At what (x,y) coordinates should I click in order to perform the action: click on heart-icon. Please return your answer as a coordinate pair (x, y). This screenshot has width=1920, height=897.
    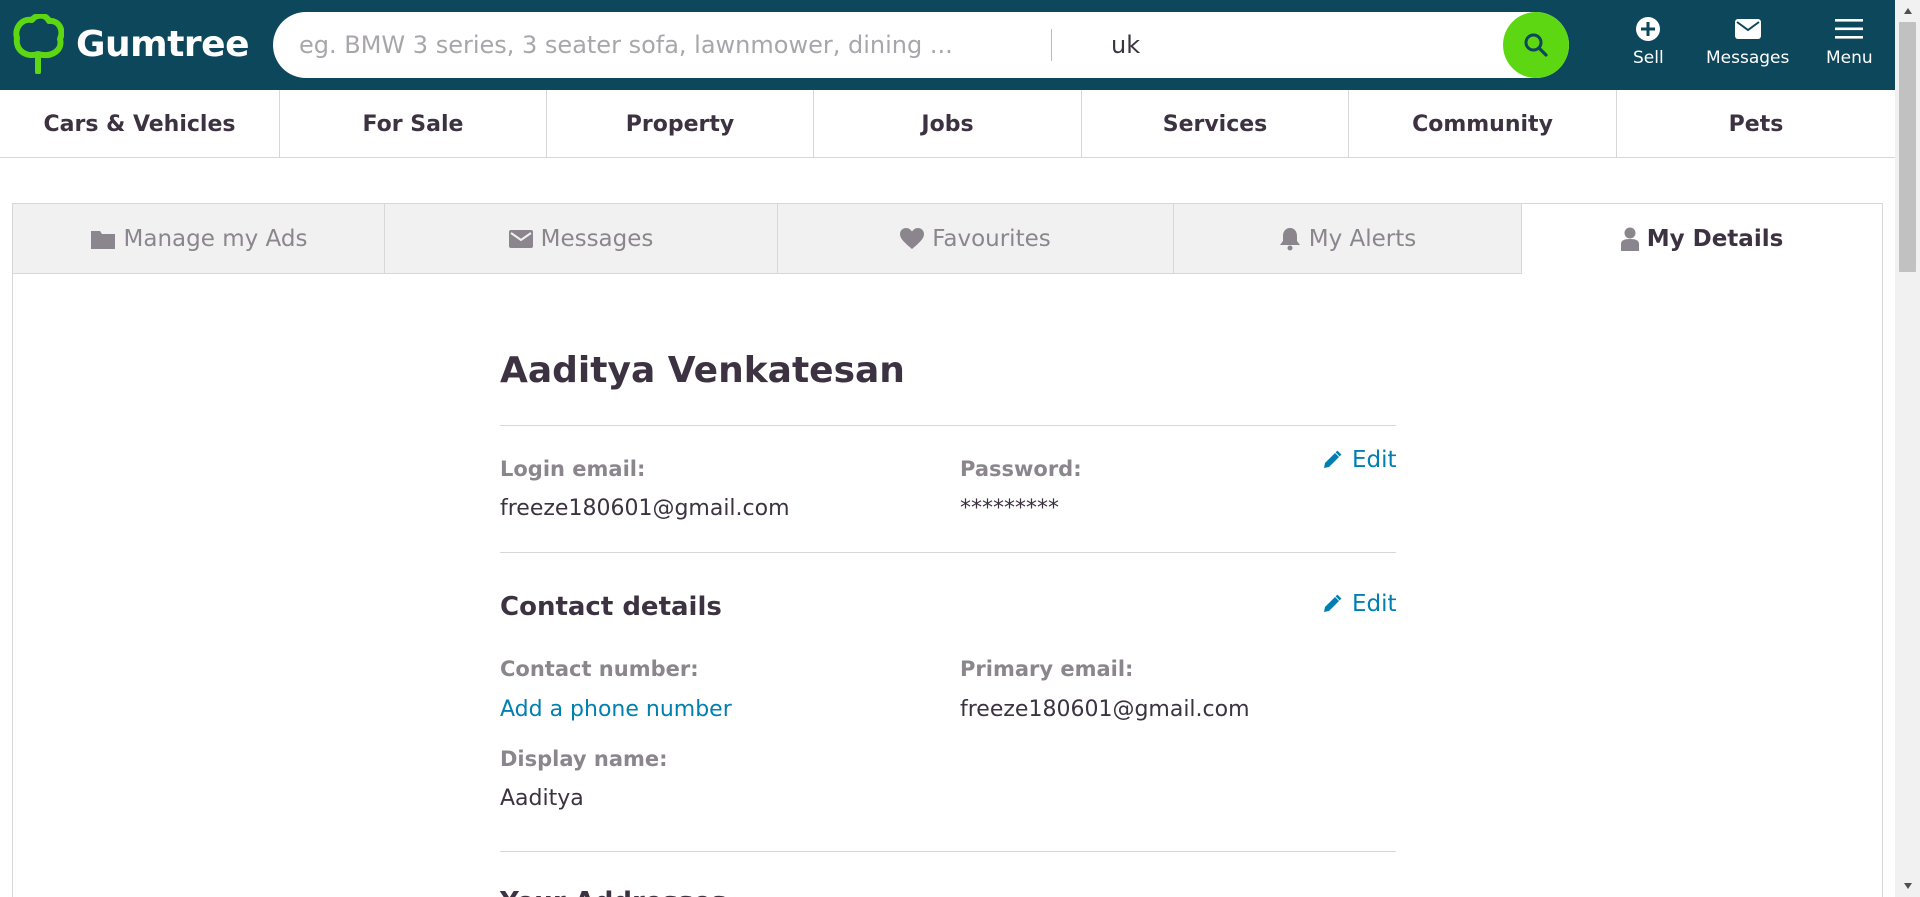
    Looking at the image, I should click on (912, 238).